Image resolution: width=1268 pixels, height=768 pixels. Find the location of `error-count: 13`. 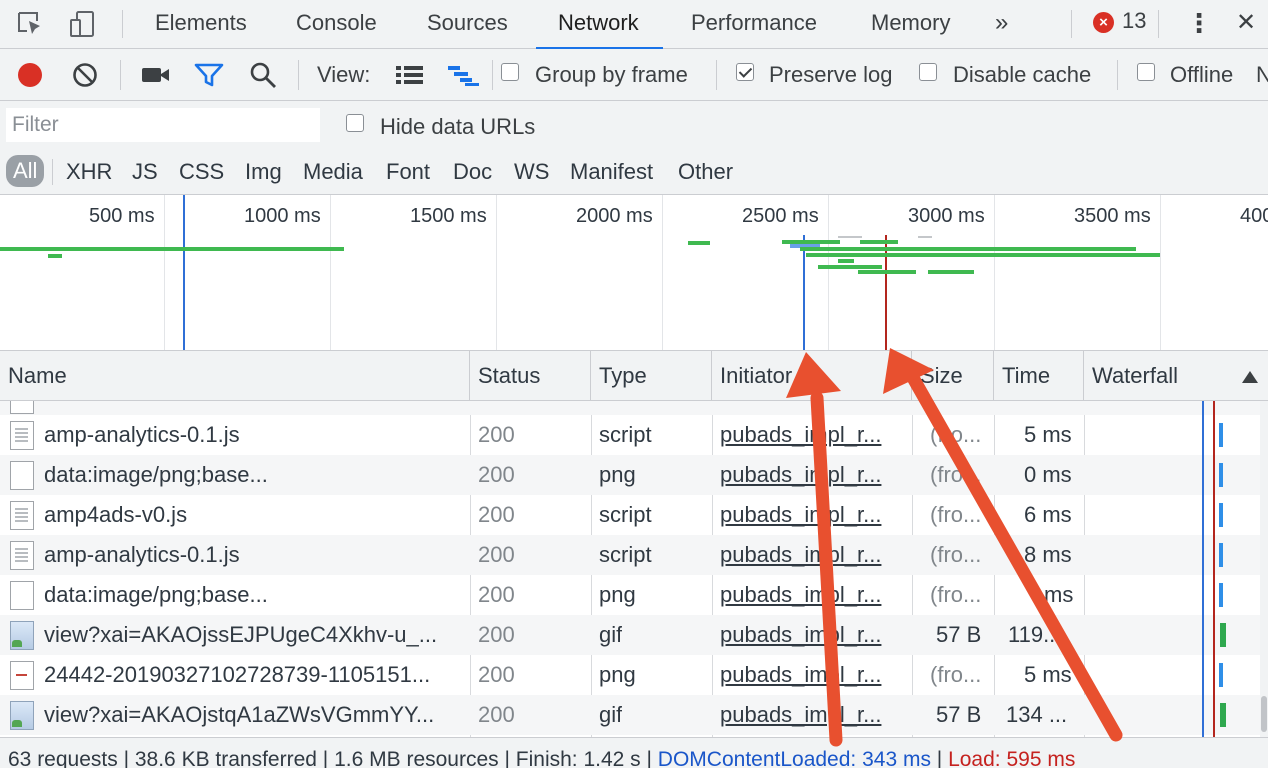

error-count: 13 is located at coordinates (1134, 21).